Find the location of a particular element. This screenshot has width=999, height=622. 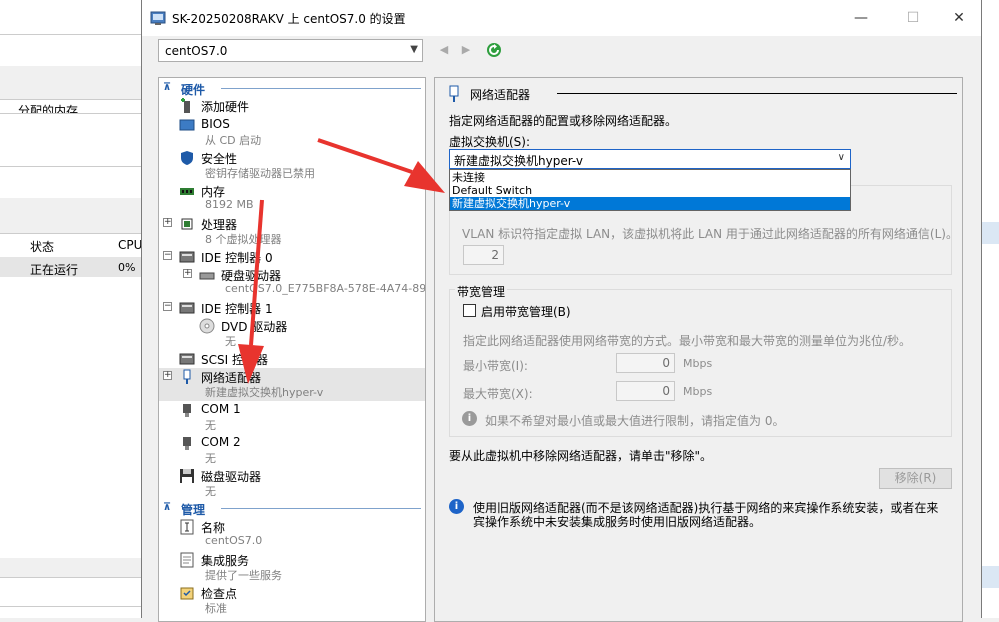

info-icon: i is located at coordinates (469, 418).